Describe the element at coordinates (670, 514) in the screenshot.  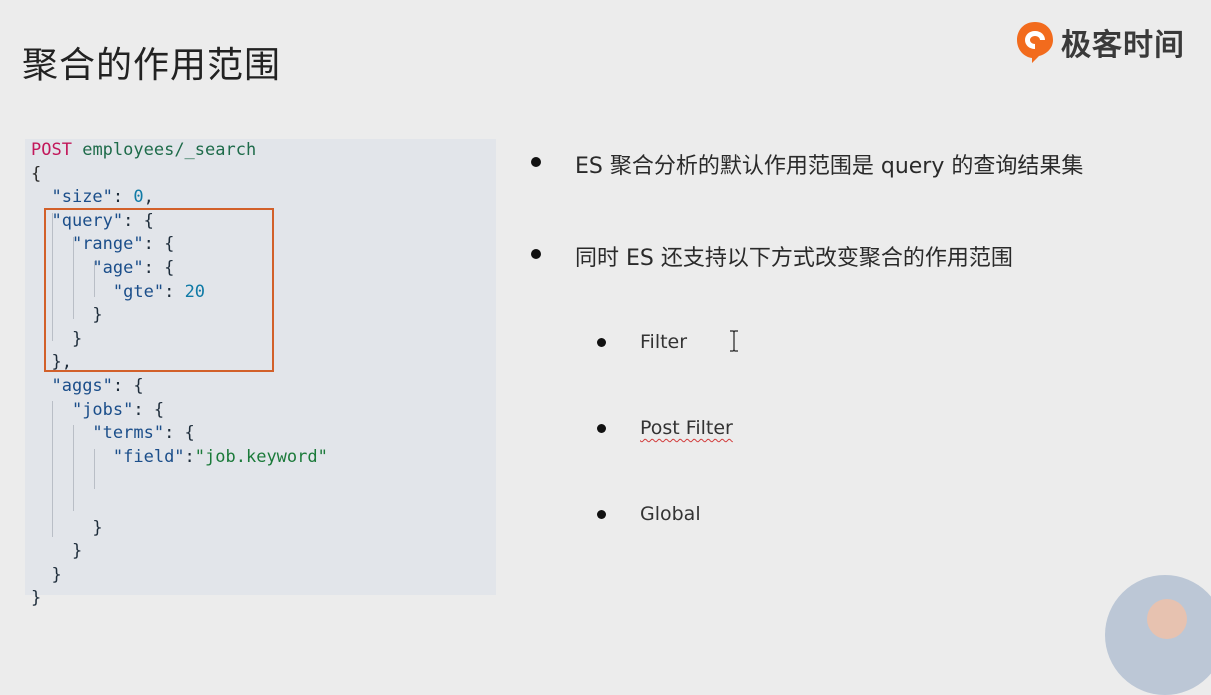
I see `sub-bullet-item: Global` at that location.